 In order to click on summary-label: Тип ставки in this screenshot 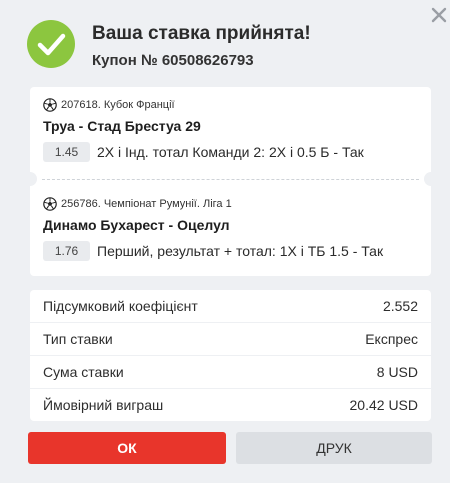, I will do `click(78, 339)`.